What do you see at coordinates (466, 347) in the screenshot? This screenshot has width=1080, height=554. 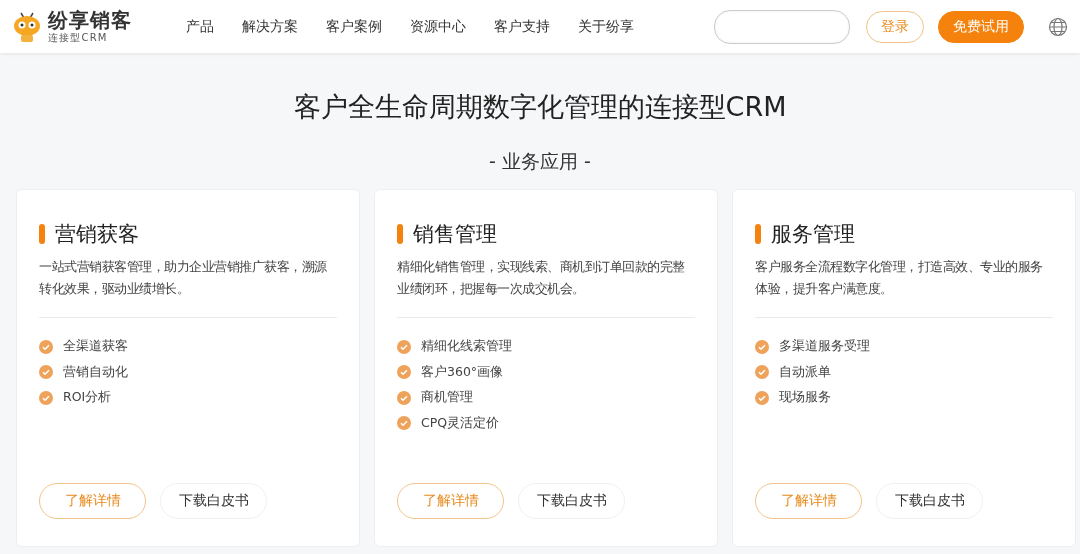 I see `feature-text: 精细化线索管理` at bounding box center [466, 347].